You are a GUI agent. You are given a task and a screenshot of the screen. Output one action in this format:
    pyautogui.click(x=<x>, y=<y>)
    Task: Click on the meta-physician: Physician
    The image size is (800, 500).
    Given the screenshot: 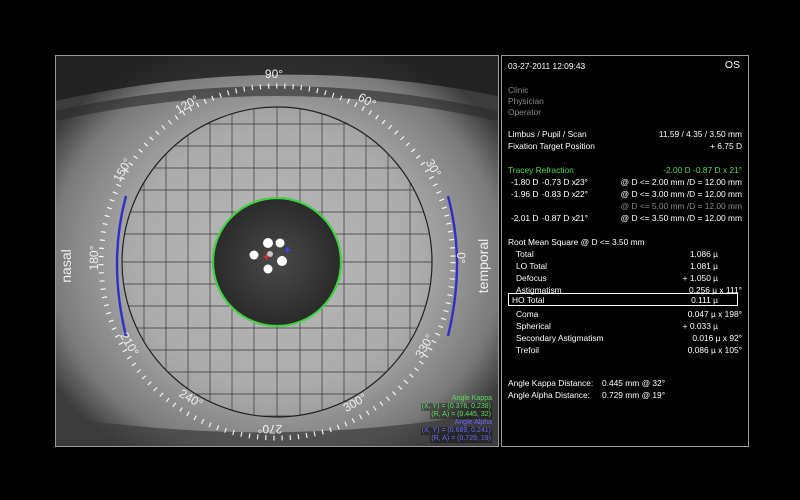 What is the action you would take?
    pyautogui.click(x=526, y=101)
    